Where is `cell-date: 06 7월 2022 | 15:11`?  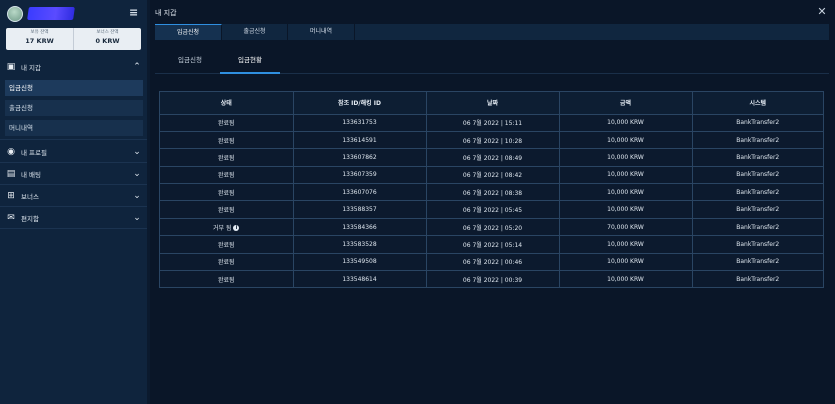 cell-date: 06 7월 2022 | 15:11 is located at coordinates (493, 123).